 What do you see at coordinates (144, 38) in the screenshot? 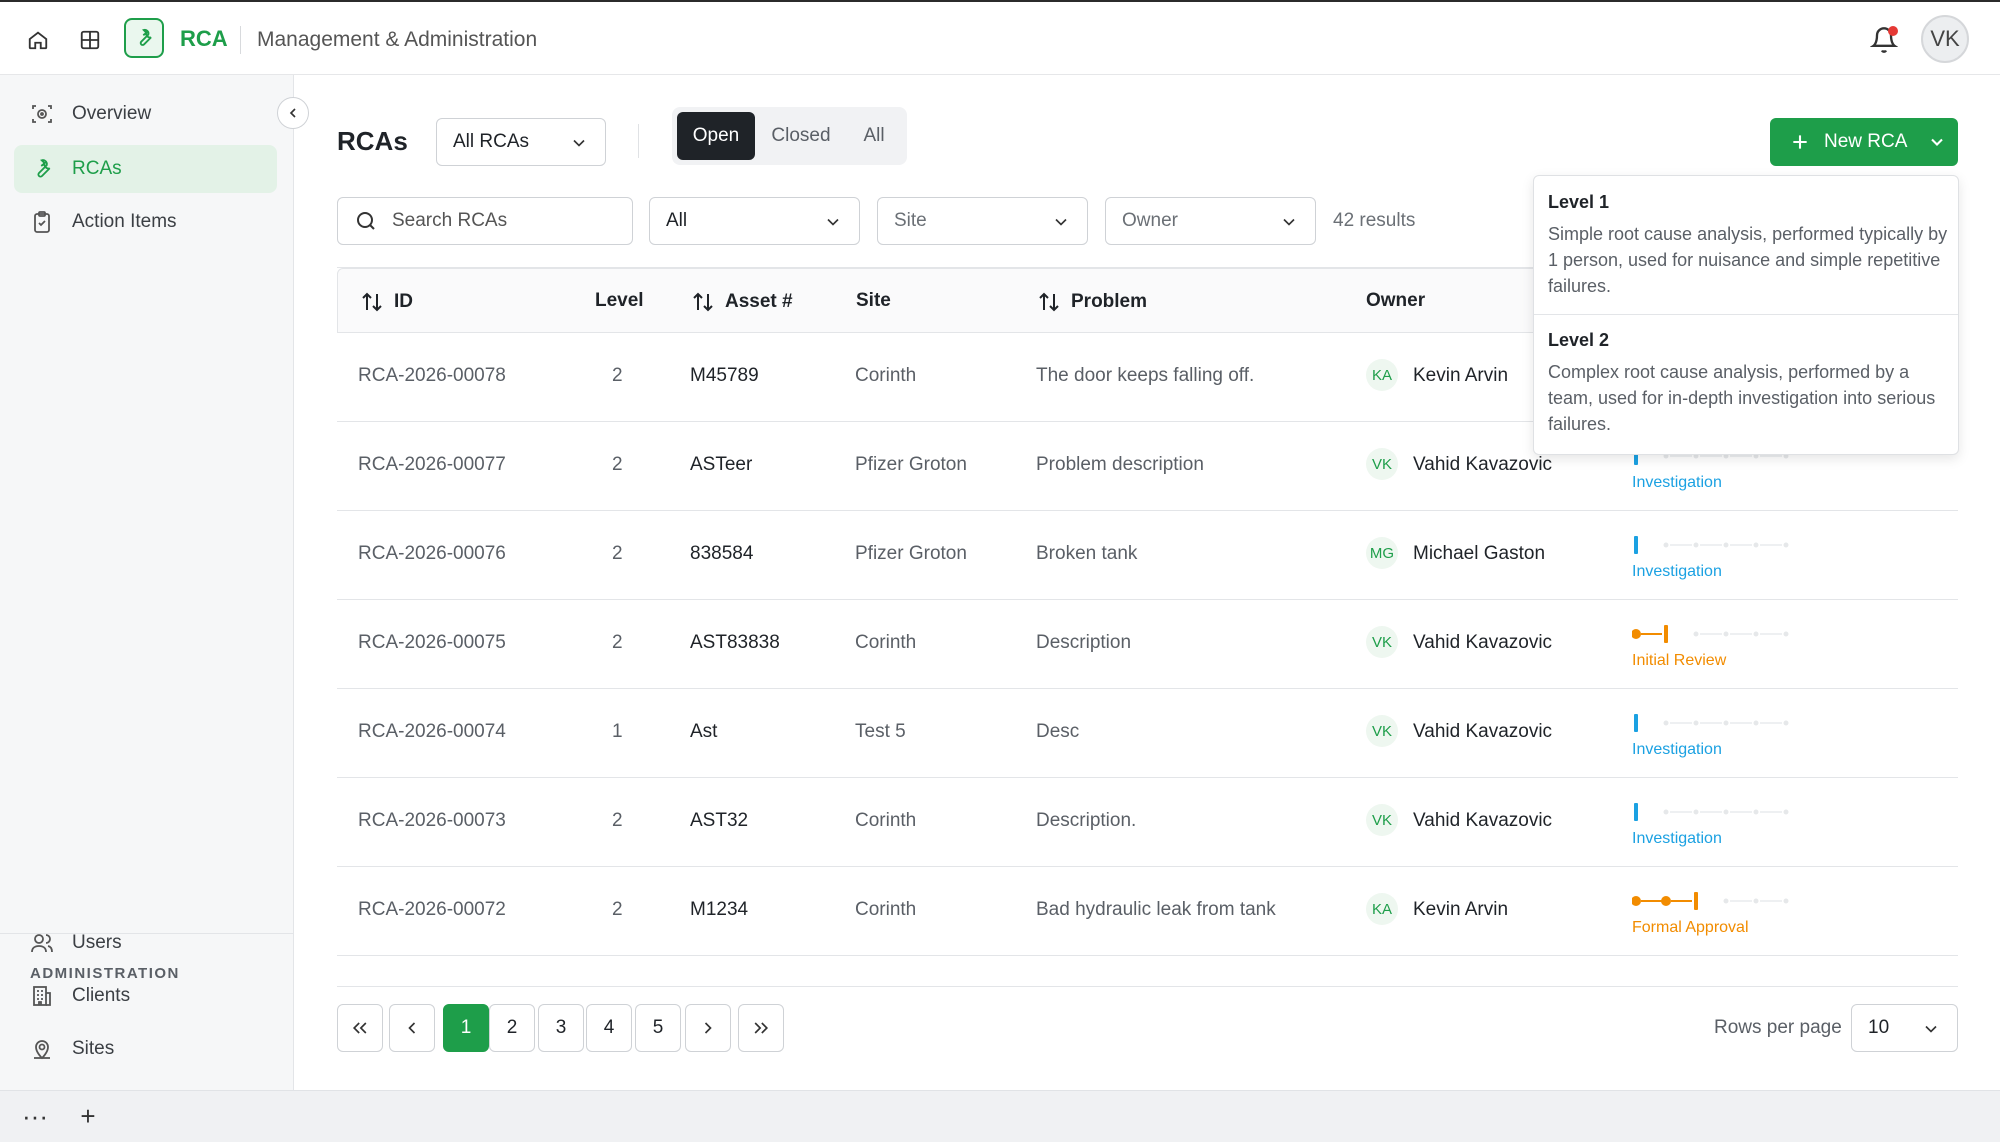
I see `wrench-logo-icon` at bounding box center [144, 38].